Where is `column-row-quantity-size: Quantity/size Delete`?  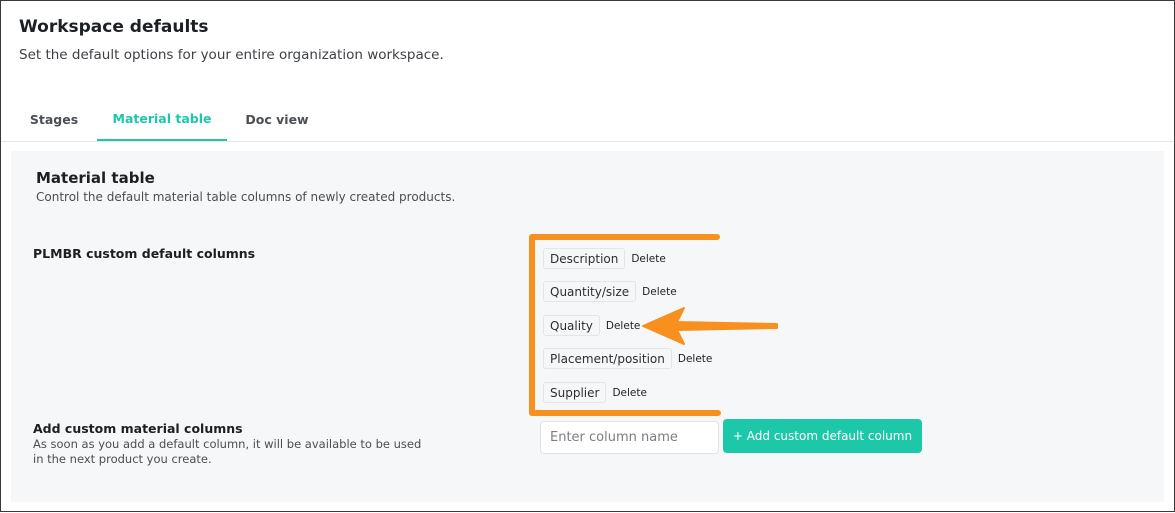
column-row-quantity-size: Quantity/size Delete is located at coordinates (610, 291).